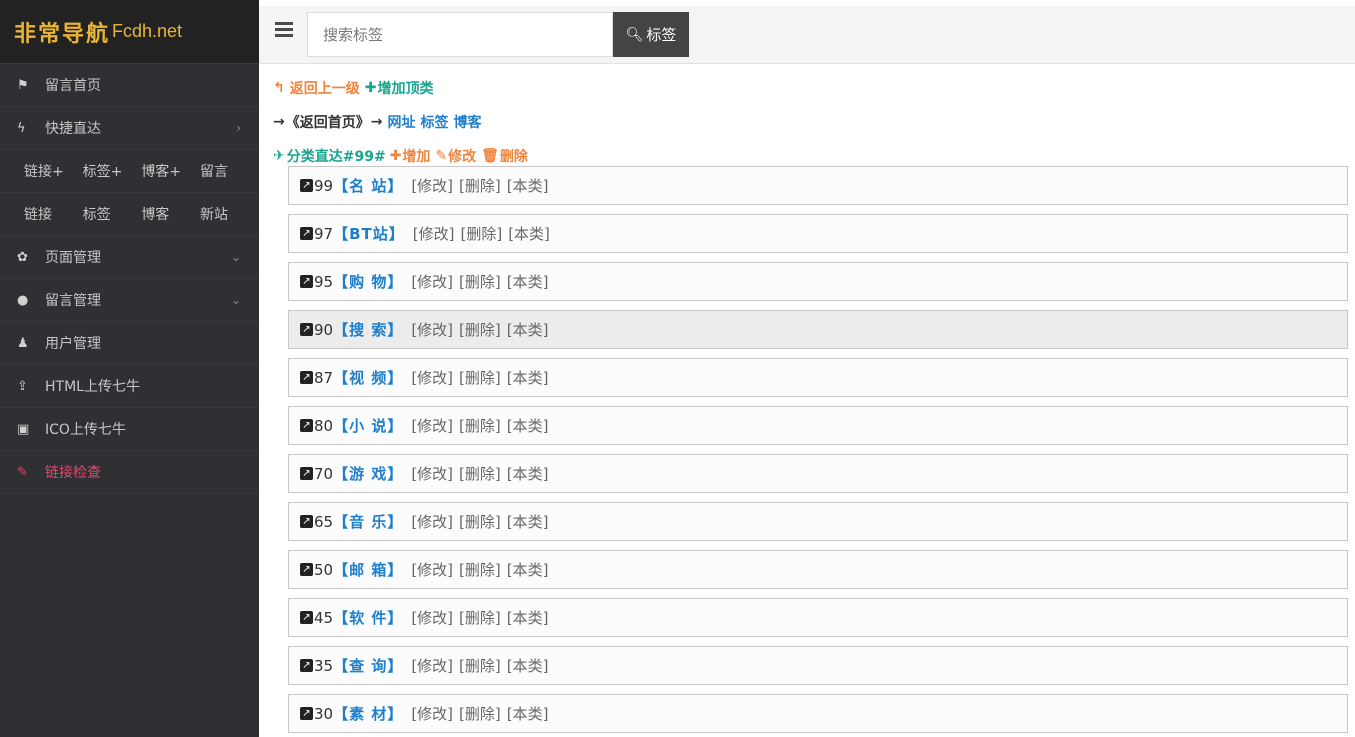  What do you see at coordinates (818, 521) in the screenshot?
I see `category-row: ↗ 65 【音 乐】 [修改] [删除] [本类]` at bounding box center [818, 521].